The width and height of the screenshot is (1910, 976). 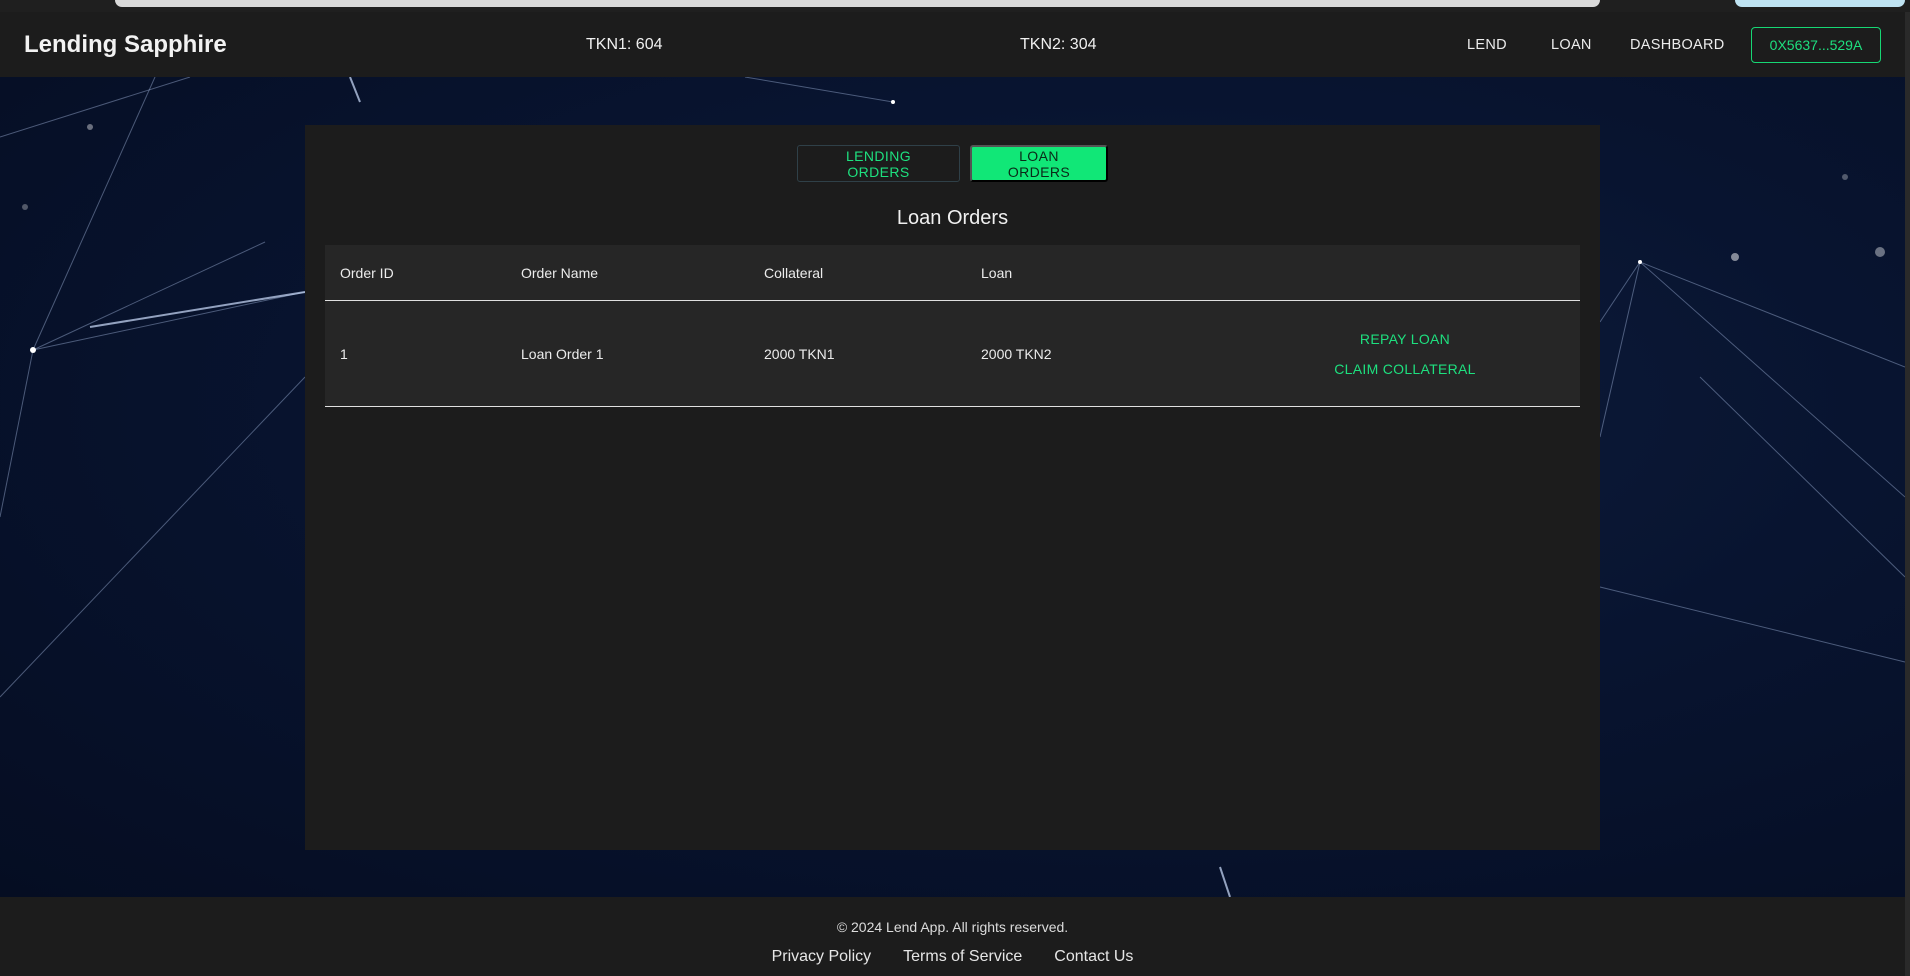 I want to click on collateral-cell: 2000 TKN1, so click(x=799, y=353).